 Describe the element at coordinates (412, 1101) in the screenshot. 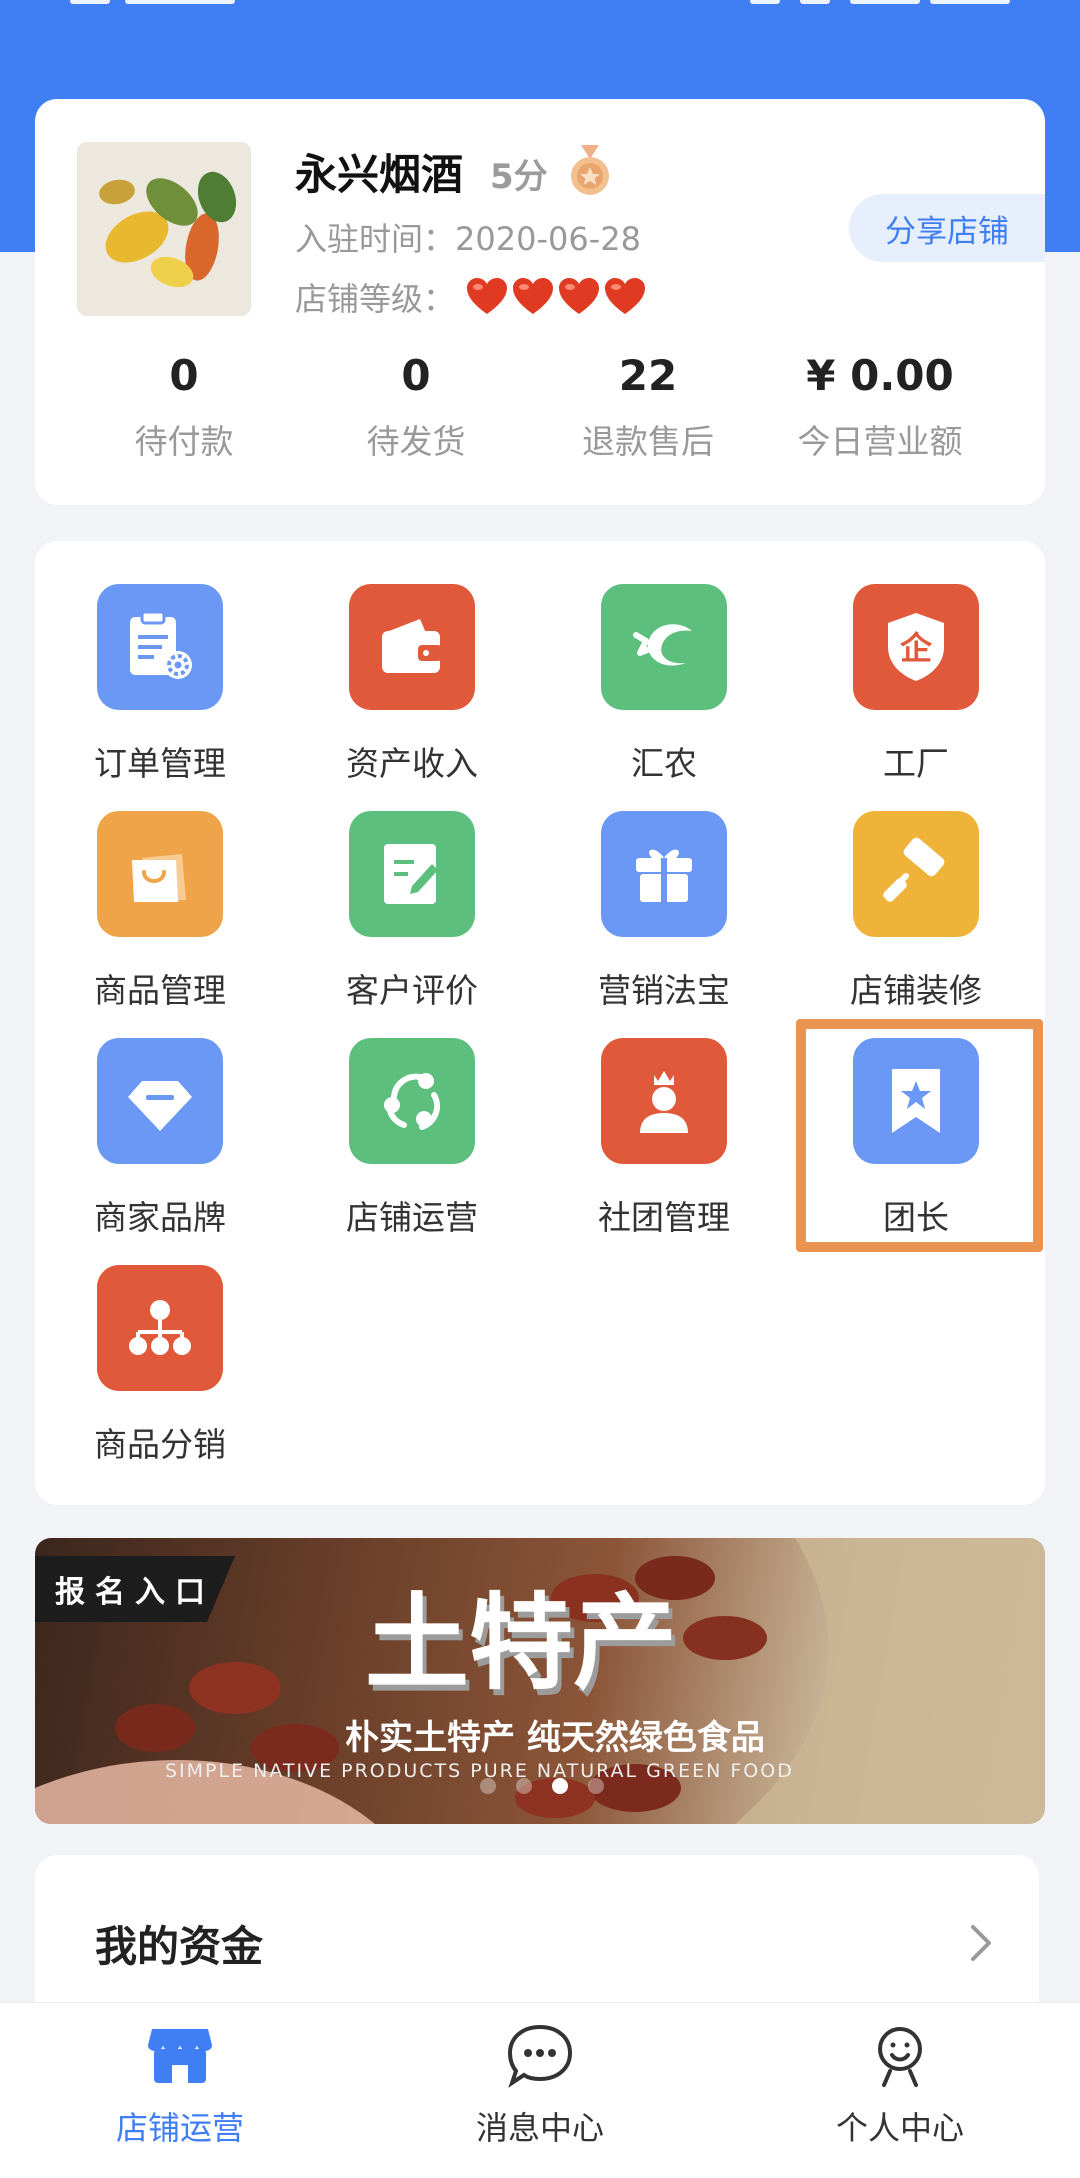

I see `share-nodes-icon` at that location.